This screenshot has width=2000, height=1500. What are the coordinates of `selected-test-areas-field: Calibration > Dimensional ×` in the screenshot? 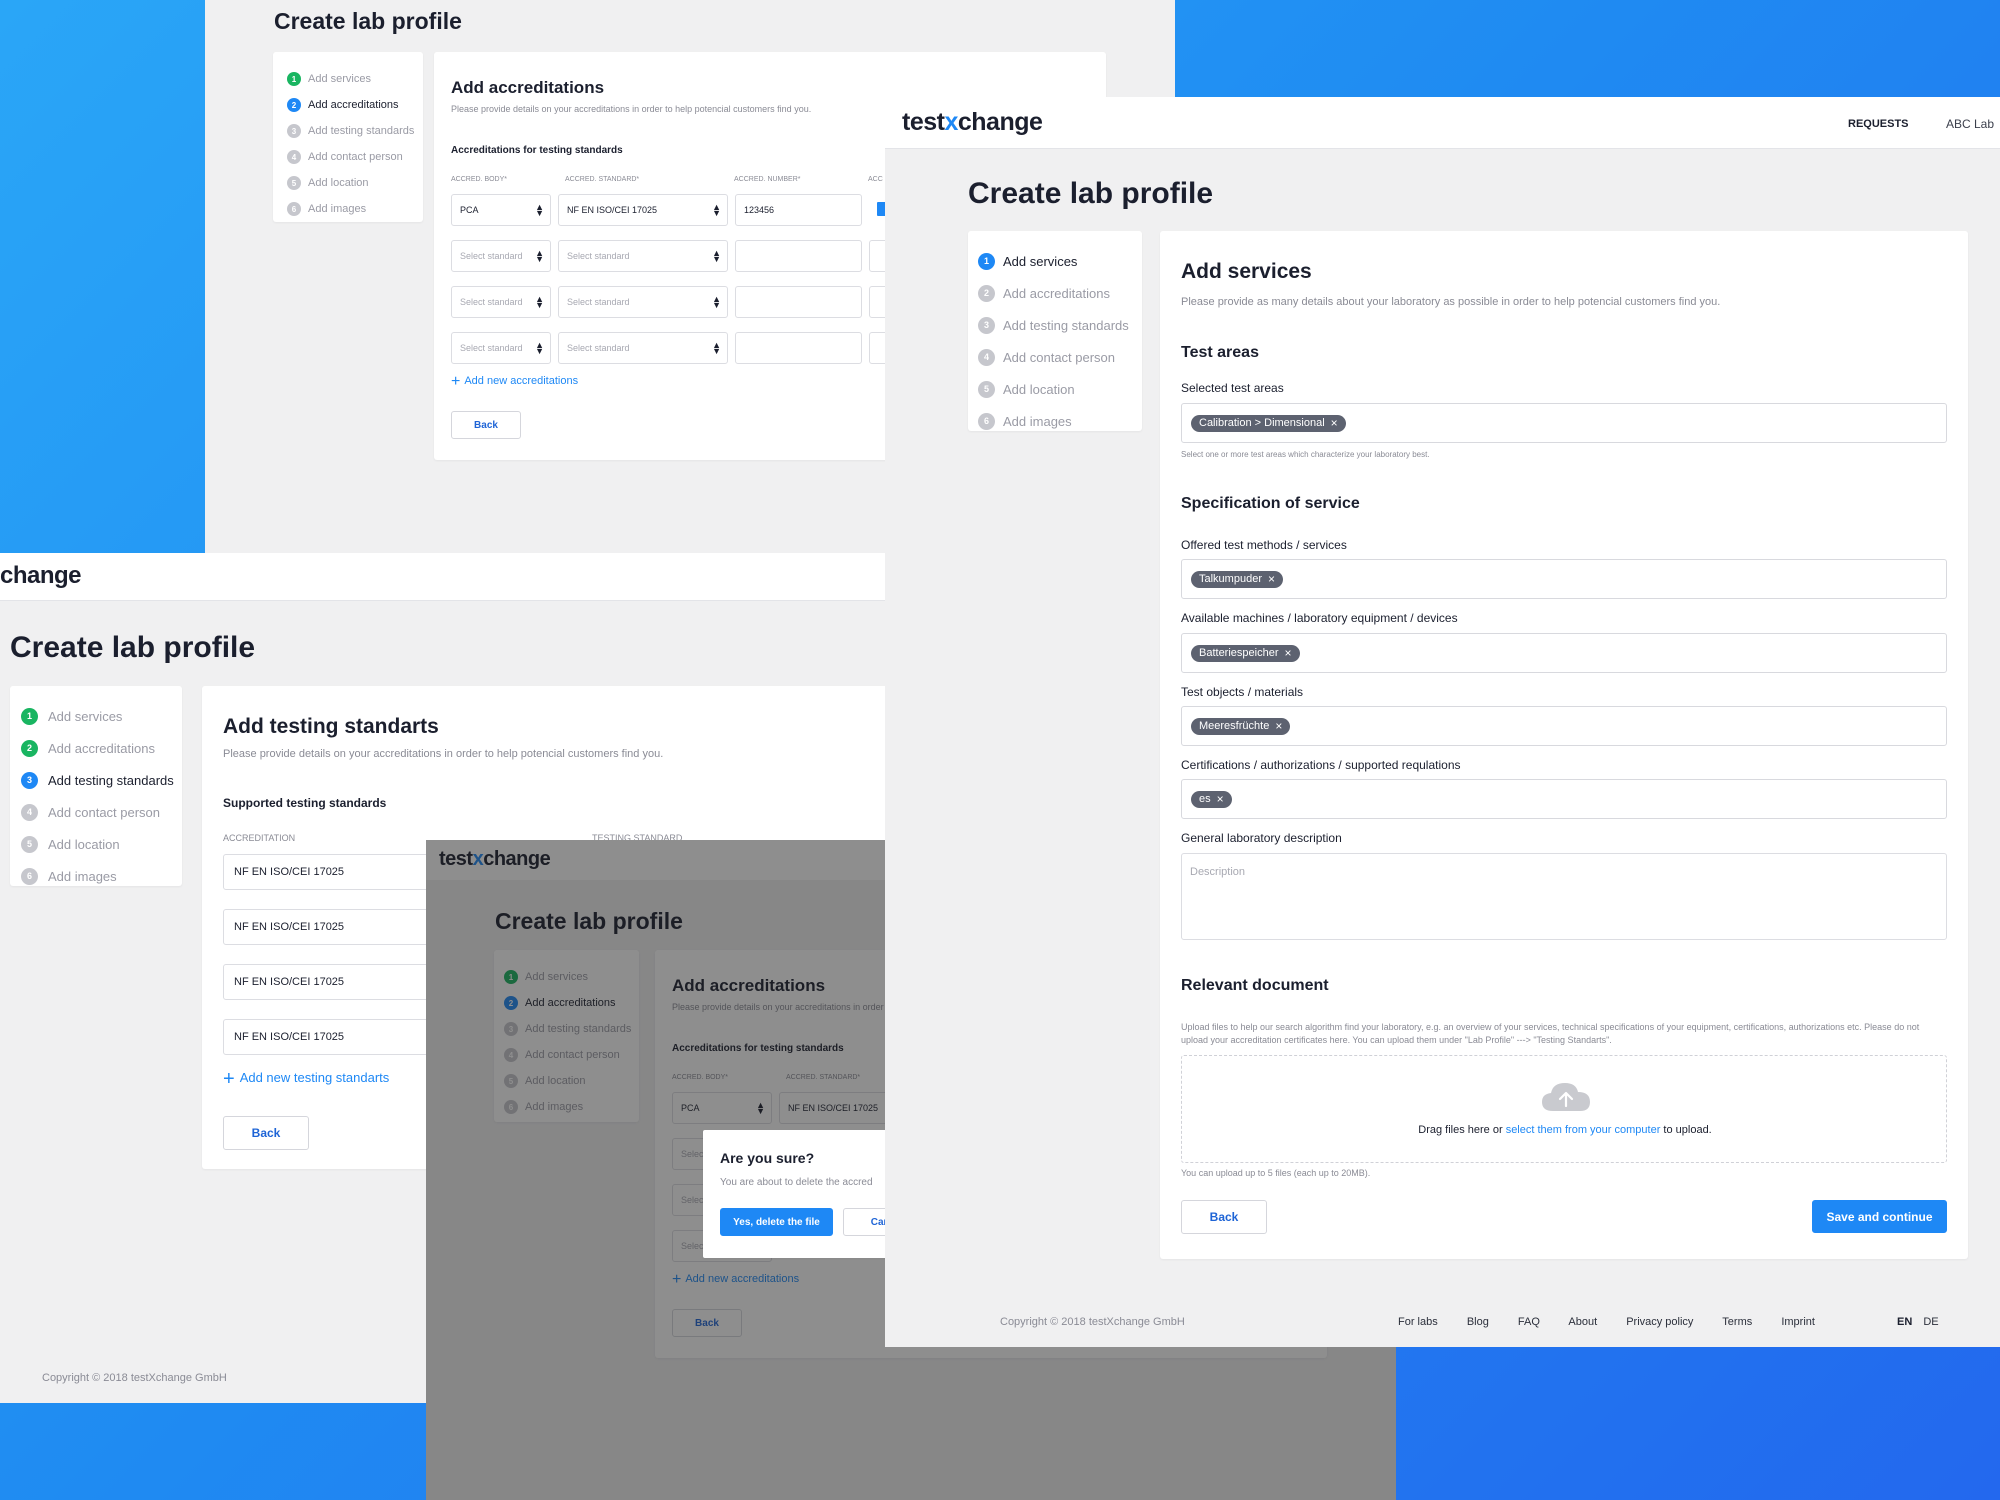 It's located at (1564, 423).